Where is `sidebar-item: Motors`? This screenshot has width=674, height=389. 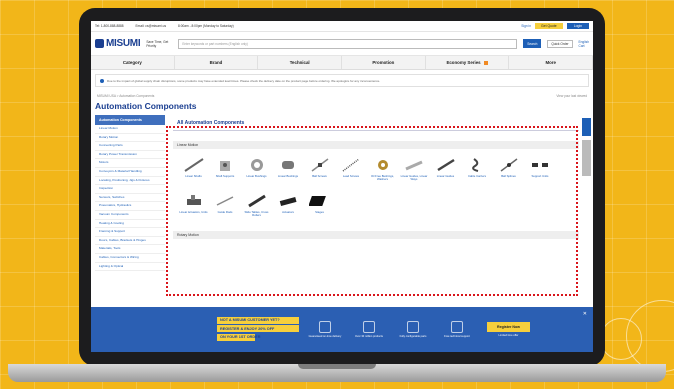
sidebar-item: Motors is located at coordinates (130, 163).